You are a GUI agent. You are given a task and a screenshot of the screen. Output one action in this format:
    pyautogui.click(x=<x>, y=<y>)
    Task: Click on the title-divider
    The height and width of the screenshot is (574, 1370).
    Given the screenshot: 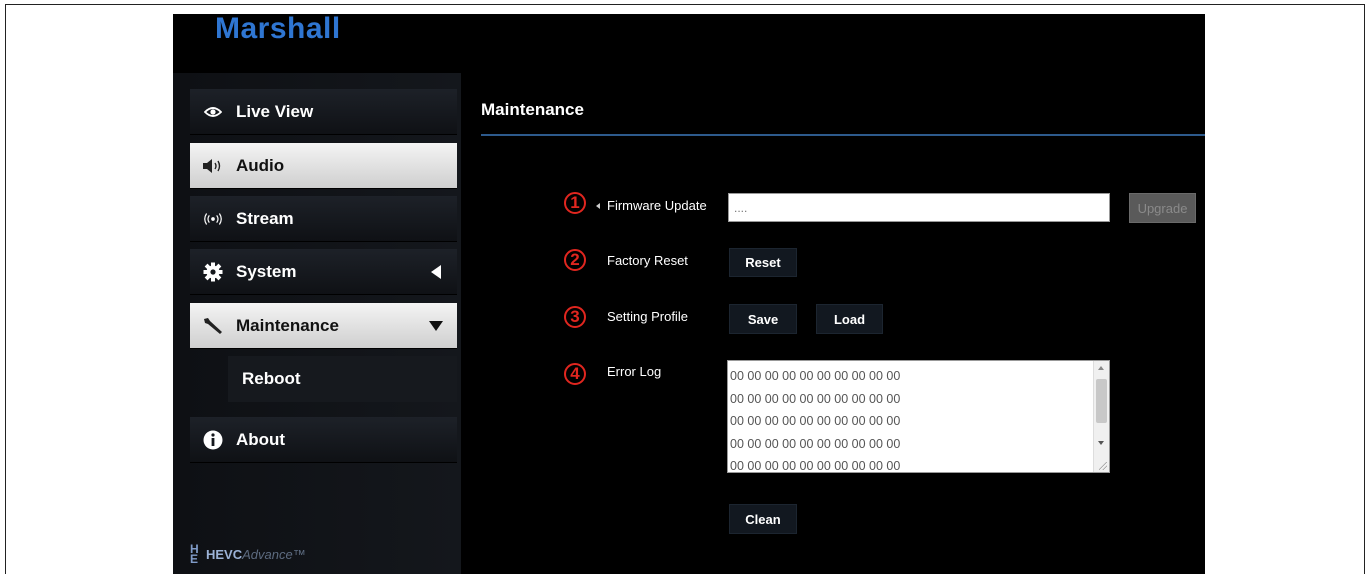 What is the action you would take?
    pyautogui.click(x=843, y=135)
    